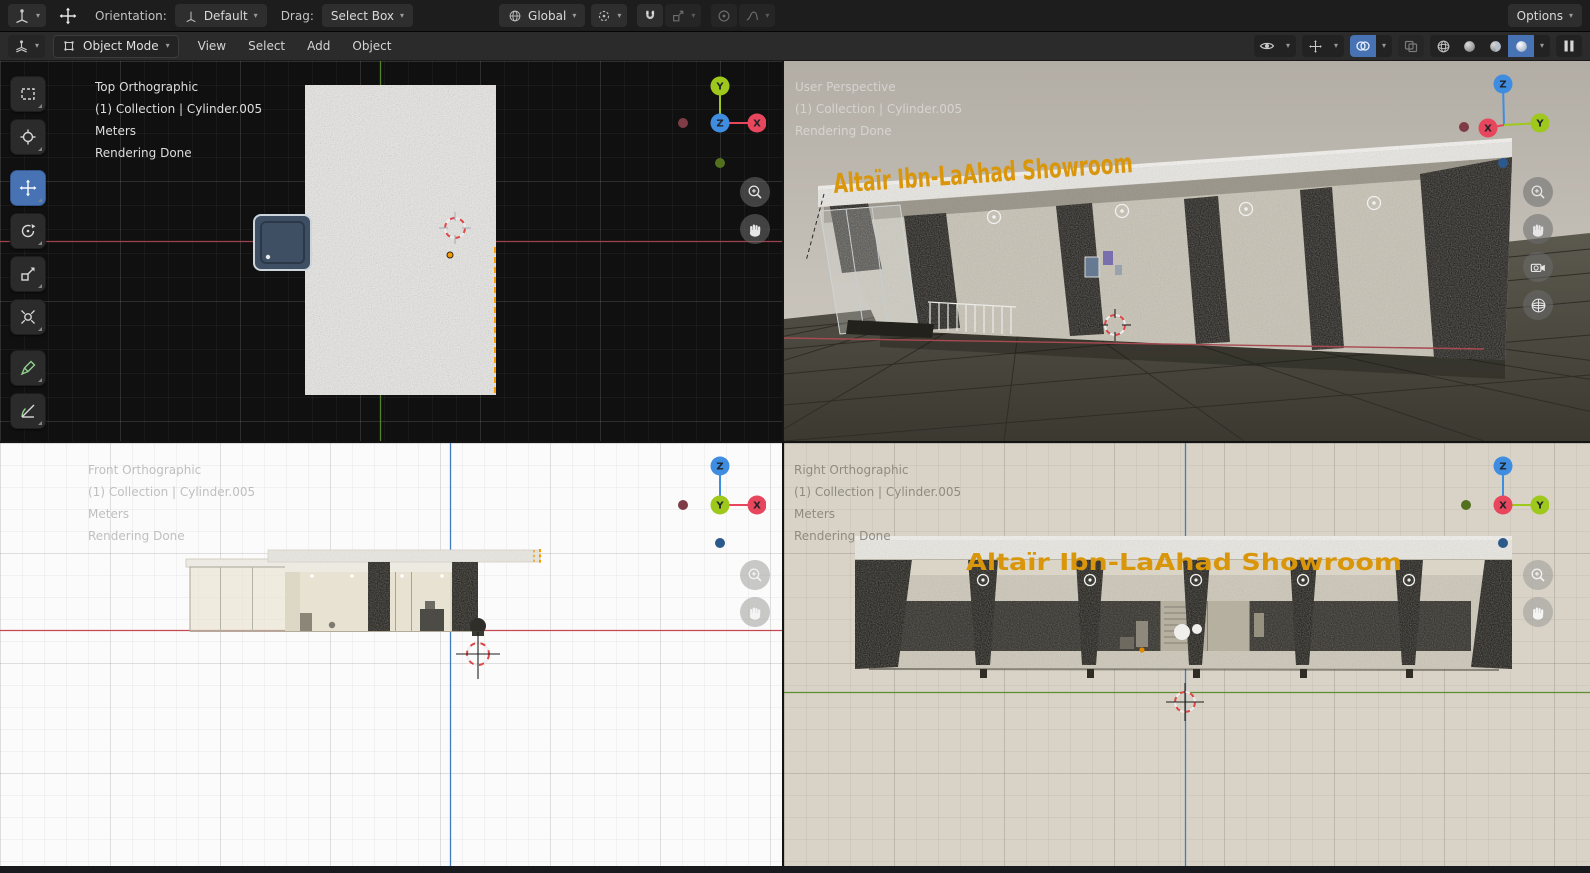 Image resolution: width=1590 pixels, height=873 pixels. I want to click on mode-dropdown: Object Mode ▾, so click(116, 46).